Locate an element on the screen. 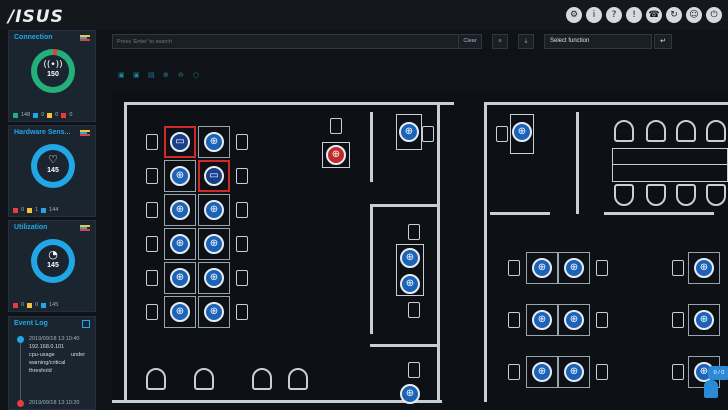 The height and width of the screenshot is (410, 728). search-input is located at coordinates (297, 41).